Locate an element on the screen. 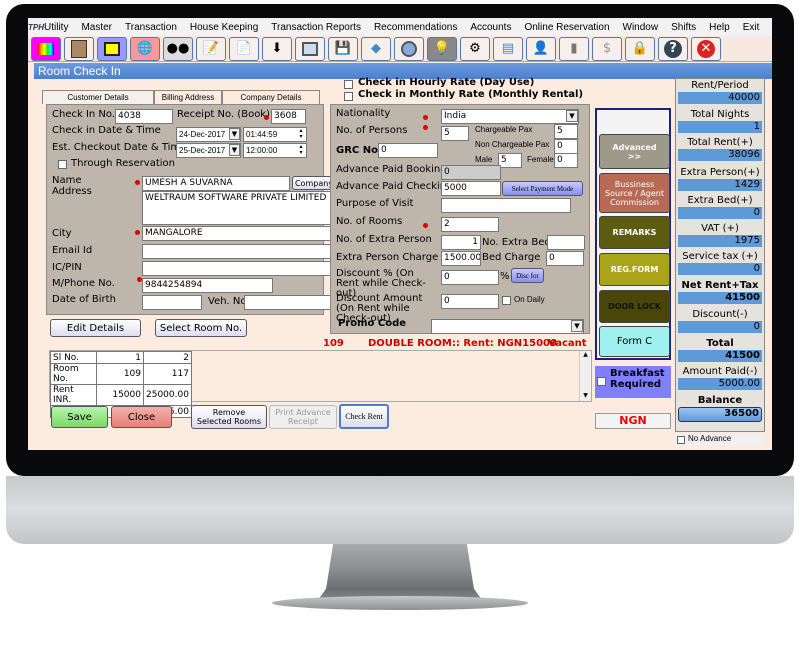 This screenshot has height=651, width=800. menu-online-reservation: Online Reservation is located at coordinates (566, 27).